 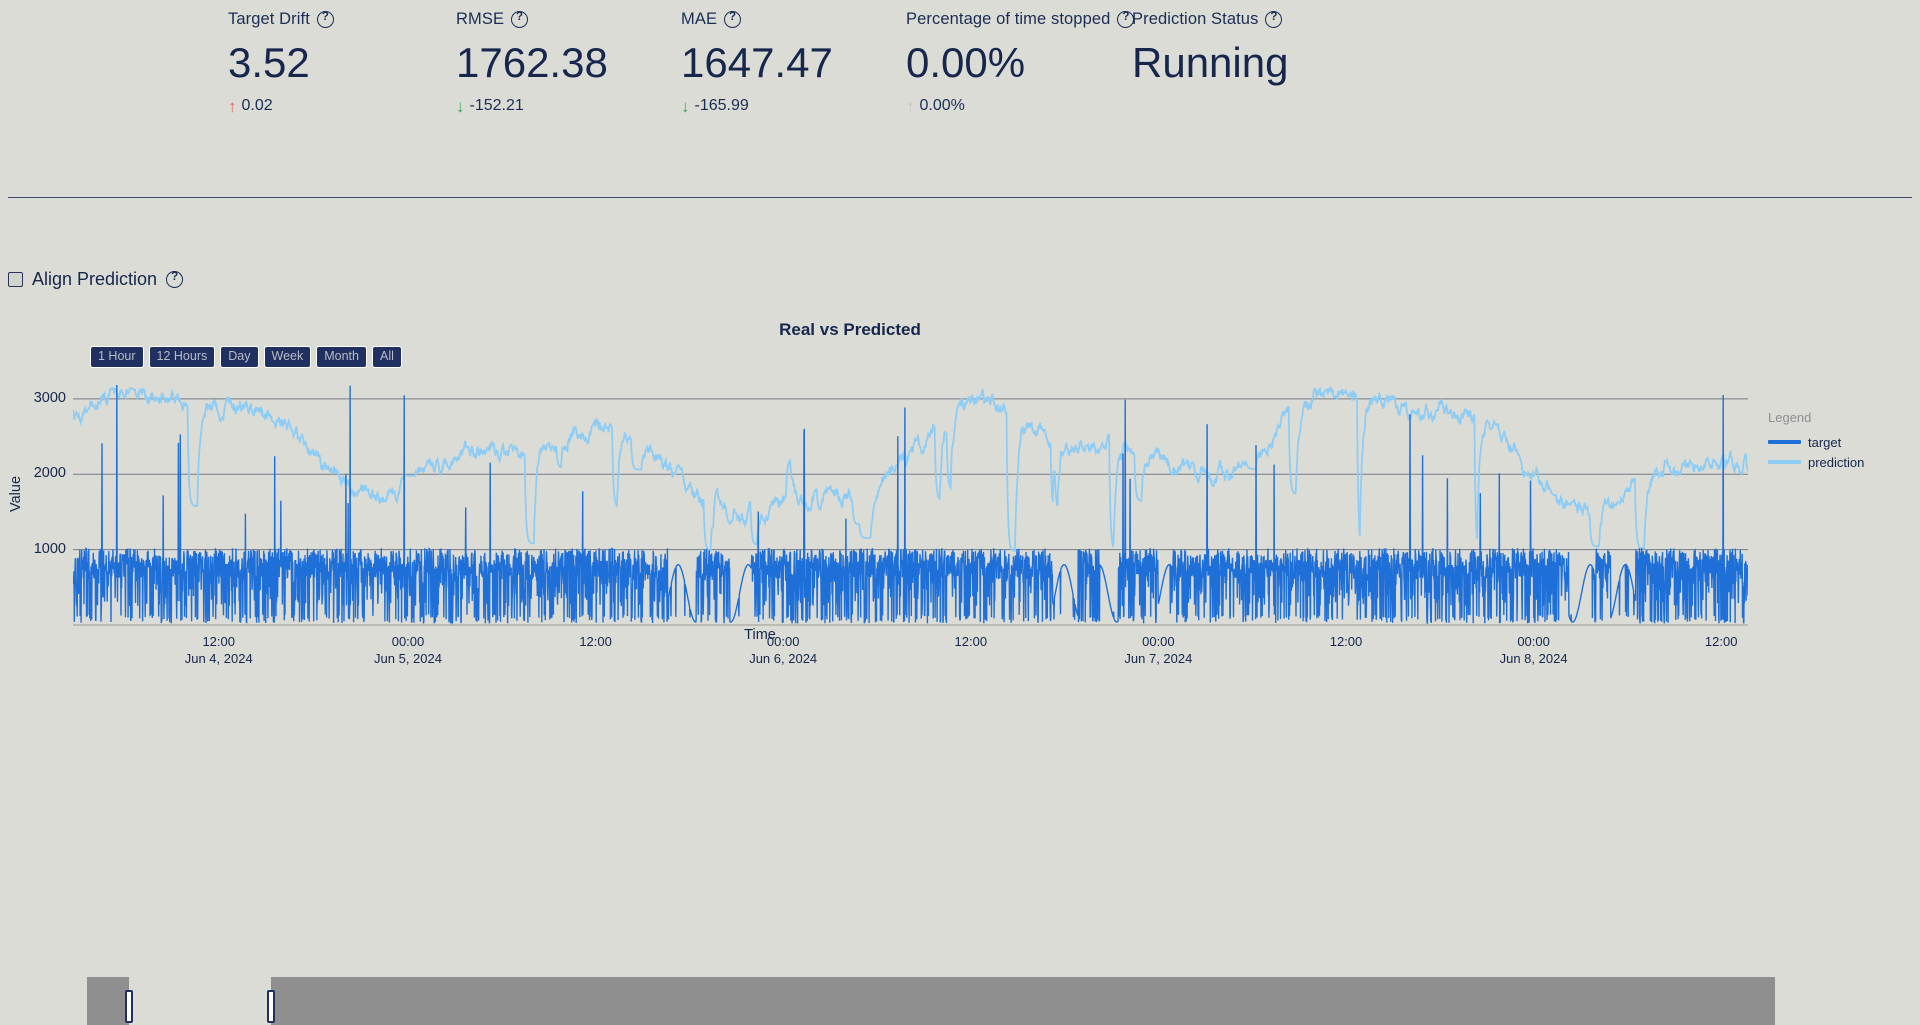 I want to click on legend-swatch-prediction, so click(x=1784, y=462).